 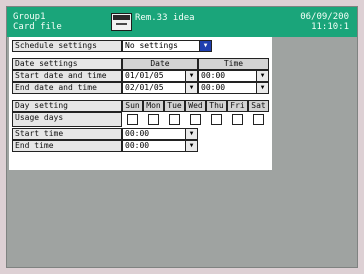 I want to click on start-date-select: 01/01/05 ▼, so click(x=160, y=76).